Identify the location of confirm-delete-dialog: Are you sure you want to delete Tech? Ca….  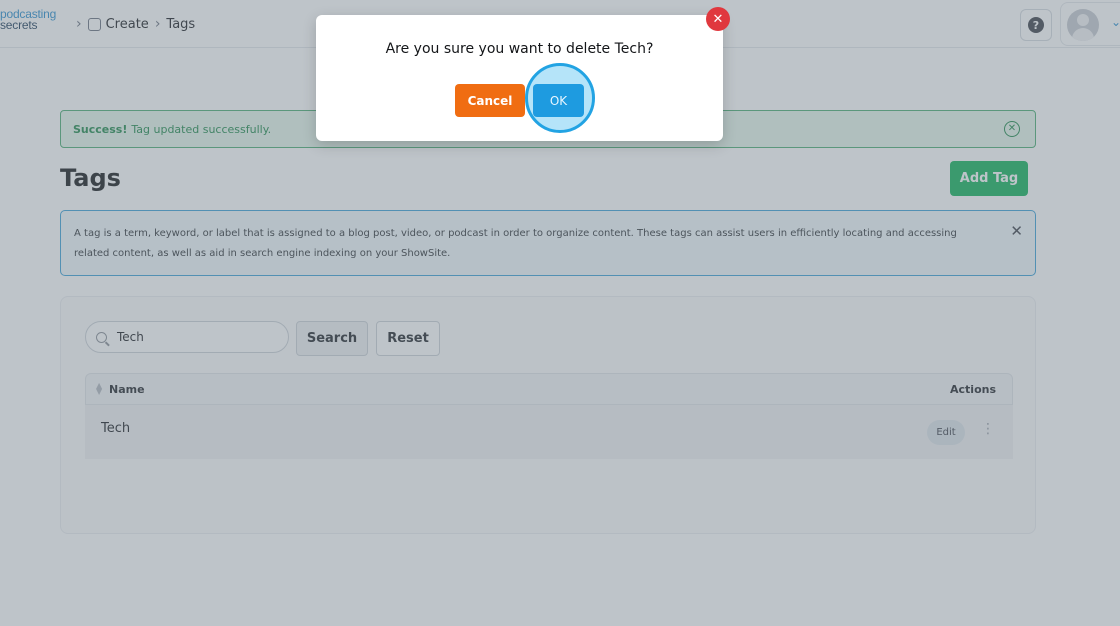
(523, 74).